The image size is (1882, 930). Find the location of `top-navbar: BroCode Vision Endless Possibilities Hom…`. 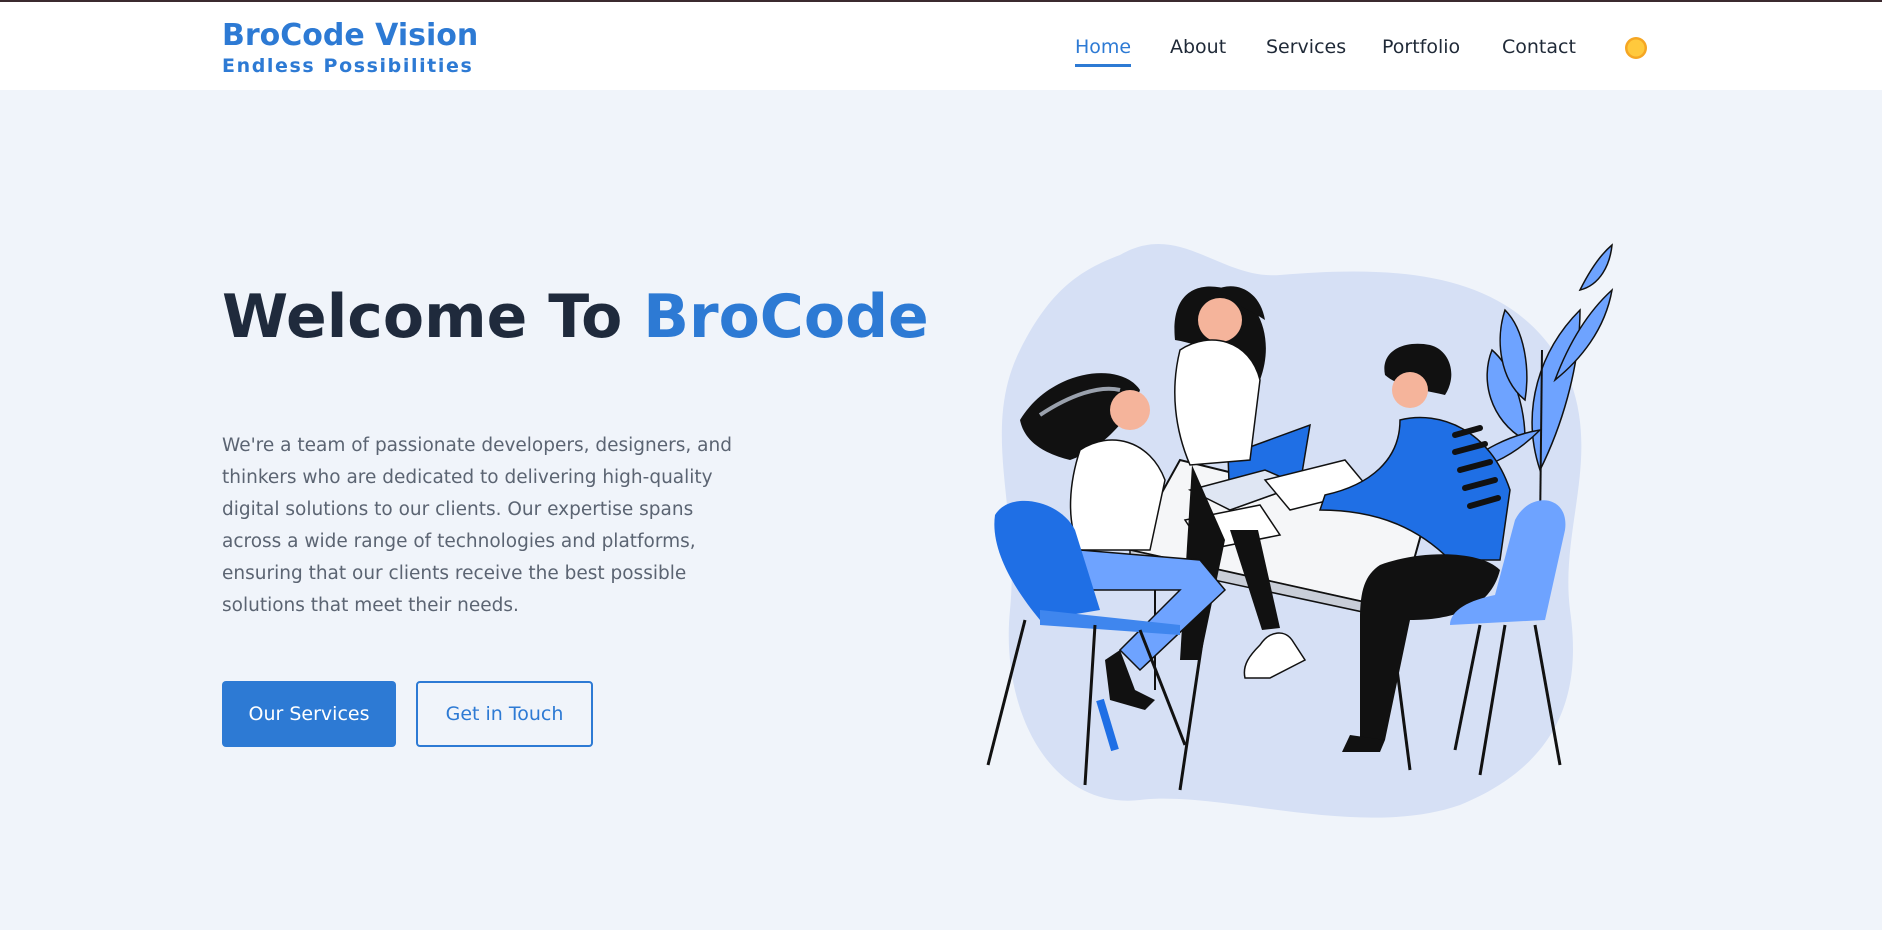

top-navbar: BroCode Vision Endless Possibilities Hom… is located at coordinates (941, 46).